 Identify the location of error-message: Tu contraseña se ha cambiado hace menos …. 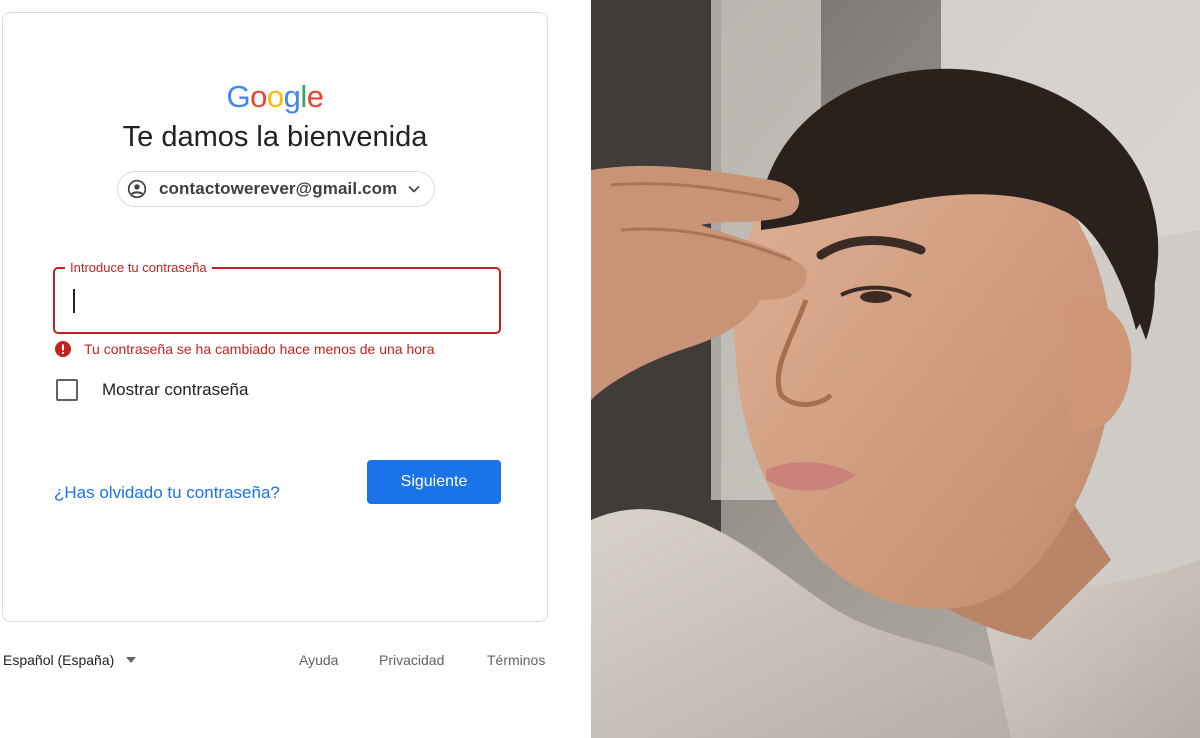
(259, 349).